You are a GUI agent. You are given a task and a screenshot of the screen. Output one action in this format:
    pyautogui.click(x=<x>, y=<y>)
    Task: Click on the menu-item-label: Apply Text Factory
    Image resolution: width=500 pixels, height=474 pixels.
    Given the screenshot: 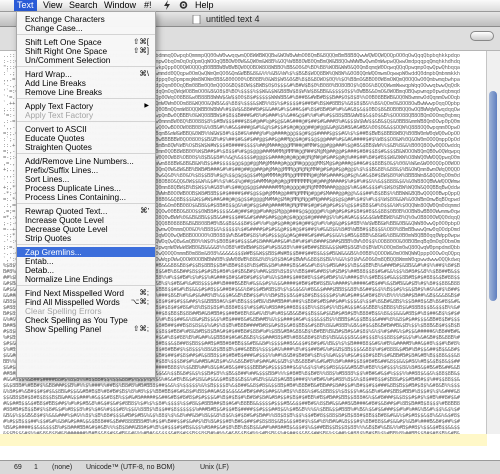 What is the action you would take?
    pyautogui.click(x=59, y=115)
    